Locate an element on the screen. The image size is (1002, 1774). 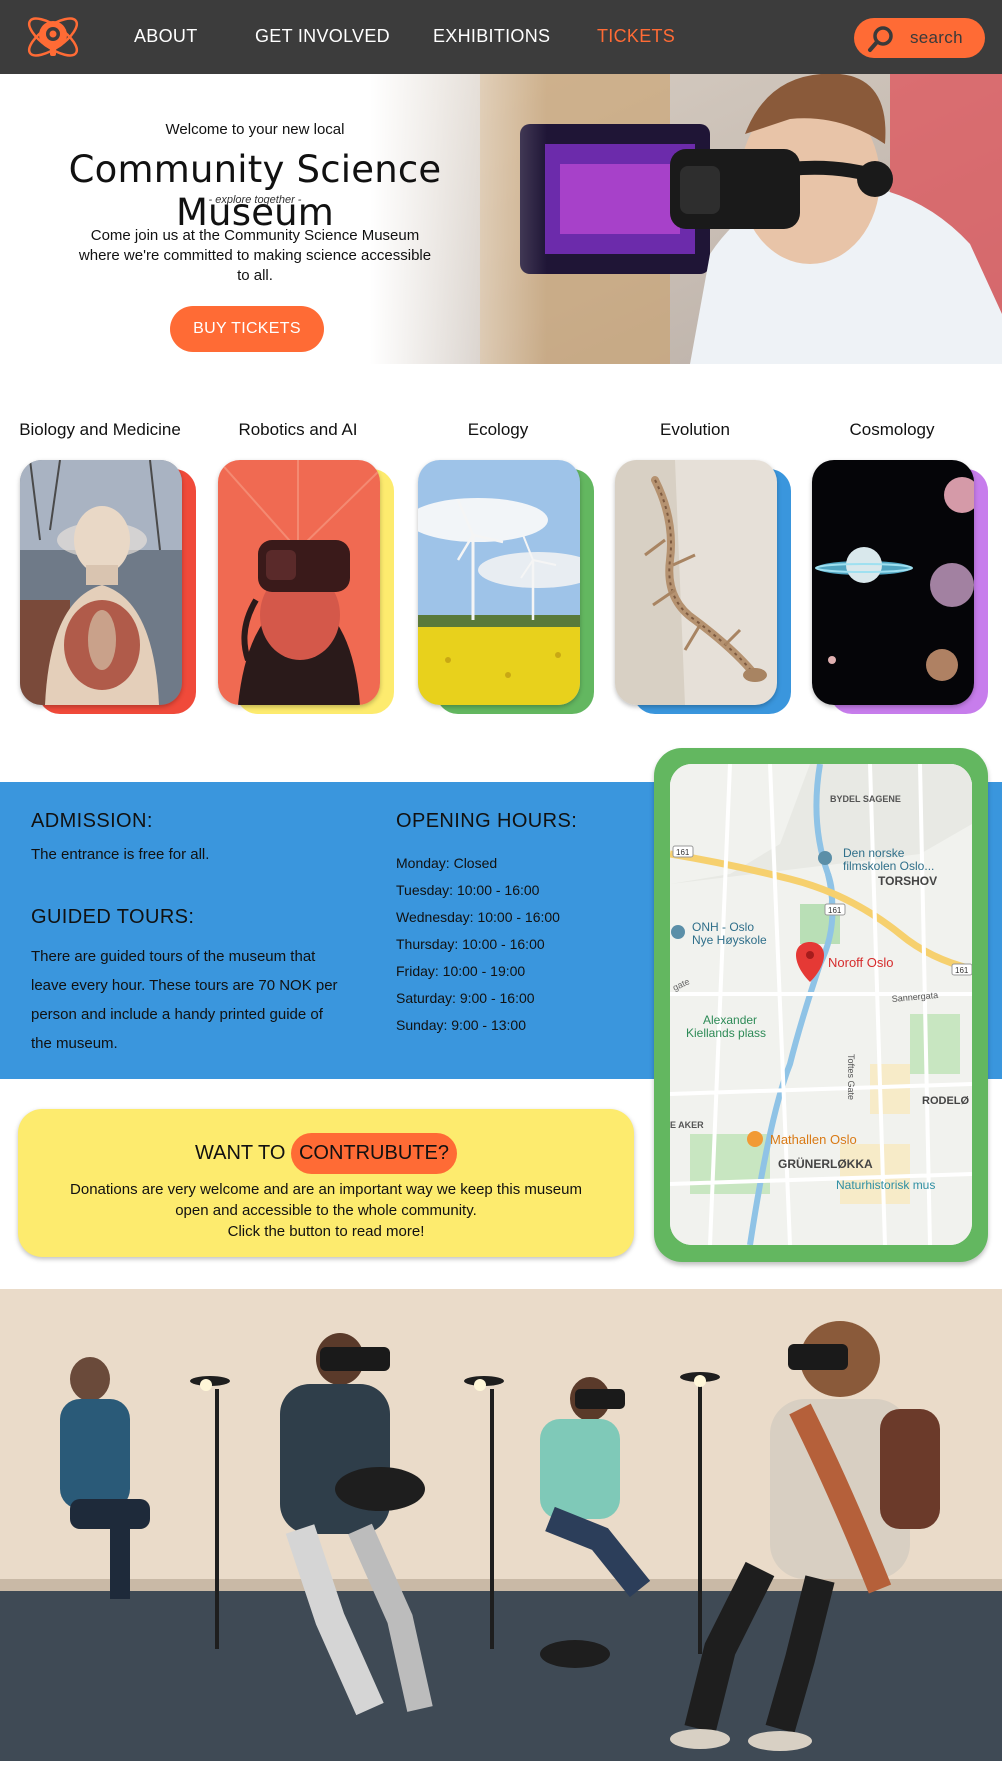
map-label-aker: E AKER is located at coordinates (687, 1125).